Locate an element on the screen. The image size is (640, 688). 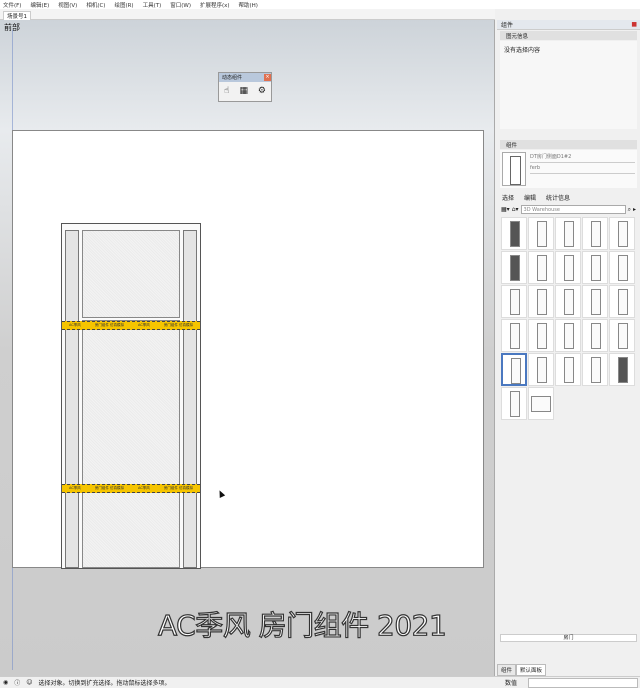
close-icon: × is located at coordinates (267, 77).